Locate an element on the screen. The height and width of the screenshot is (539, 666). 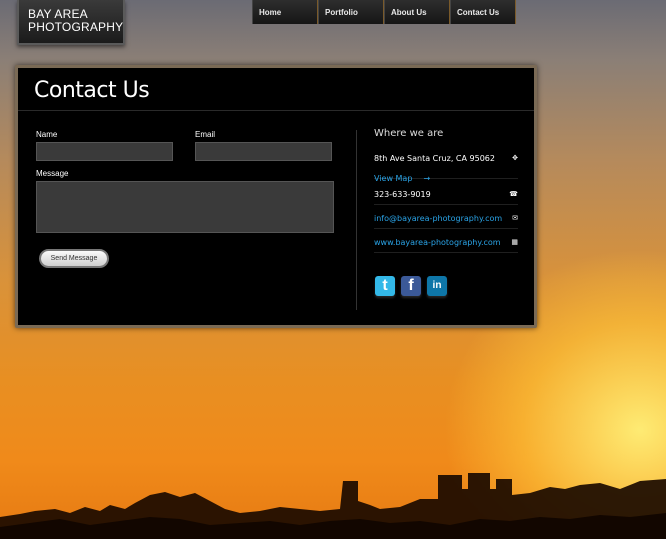
logo-text: BAY AREA PHOTOGRAPHY is located at coordinates (75, 21).